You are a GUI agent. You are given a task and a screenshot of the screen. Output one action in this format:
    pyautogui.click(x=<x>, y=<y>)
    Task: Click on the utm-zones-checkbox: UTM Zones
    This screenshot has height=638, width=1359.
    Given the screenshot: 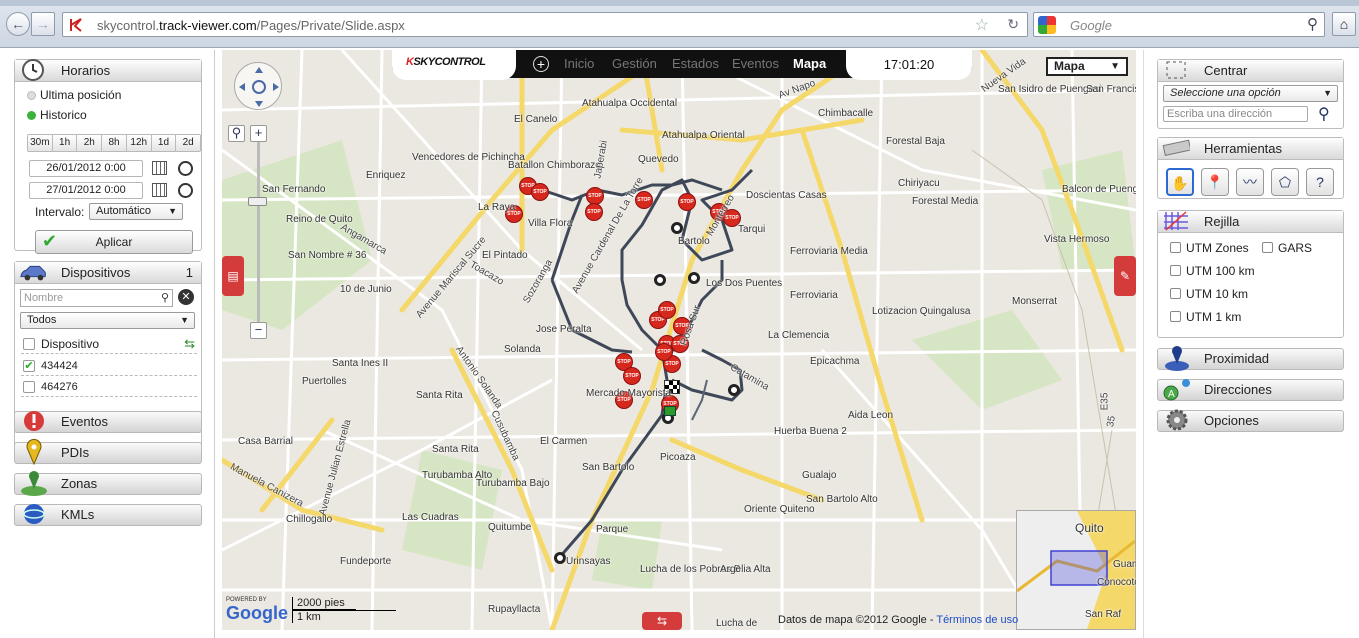 What is the action you would take?
    pyautogui.click(x=1209, y=248)
    